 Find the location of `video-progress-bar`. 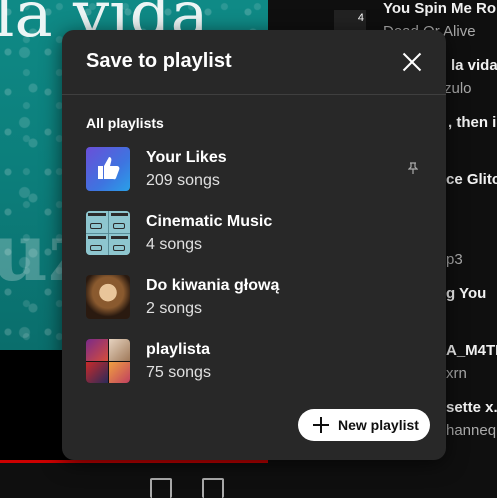

video-progress-bar is located at coordinates (134, 461).